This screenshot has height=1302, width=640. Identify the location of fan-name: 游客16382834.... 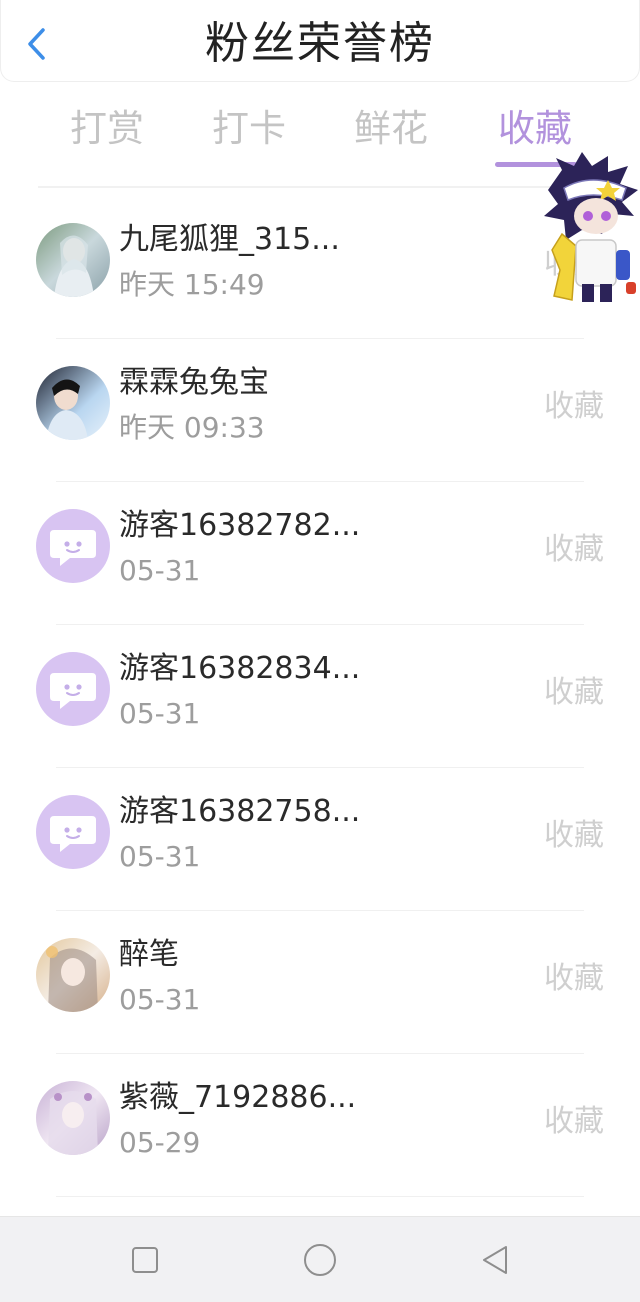
(240, 668).